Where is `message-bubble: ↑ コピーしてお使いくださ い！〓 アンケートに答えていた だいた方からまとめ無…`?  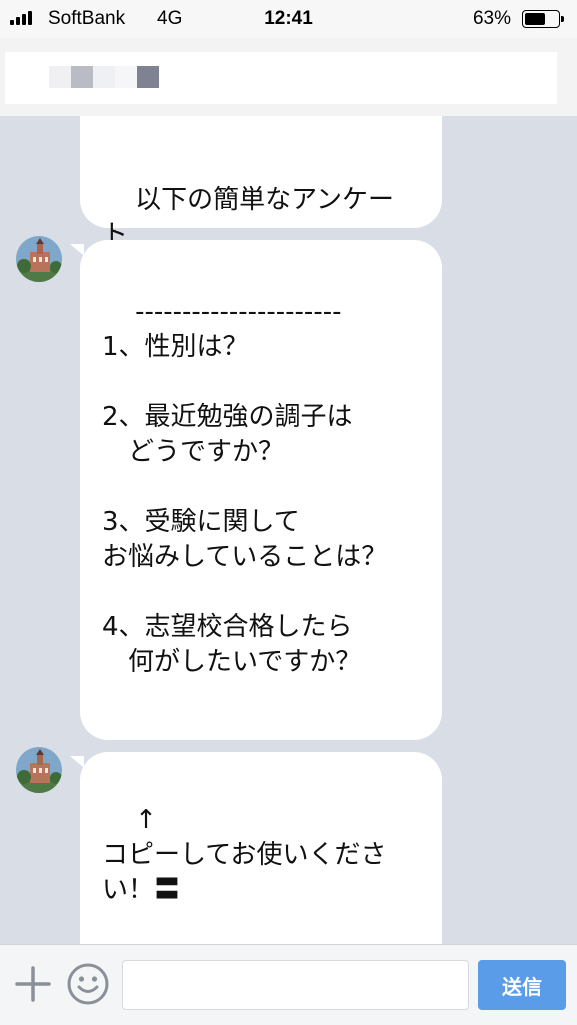
message-bubble: ↑ コピーしてお使いくださ い！〓 アンケートに答えていた だいた方からまとめ無… is located at coordinates (261, 848).